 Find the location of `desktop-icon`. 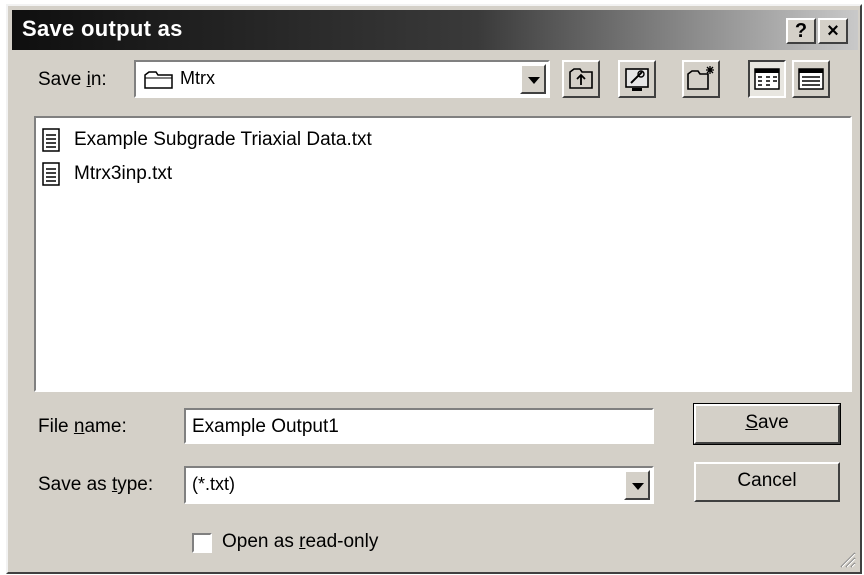

desktop-icon is located at coordinates (637, 79).